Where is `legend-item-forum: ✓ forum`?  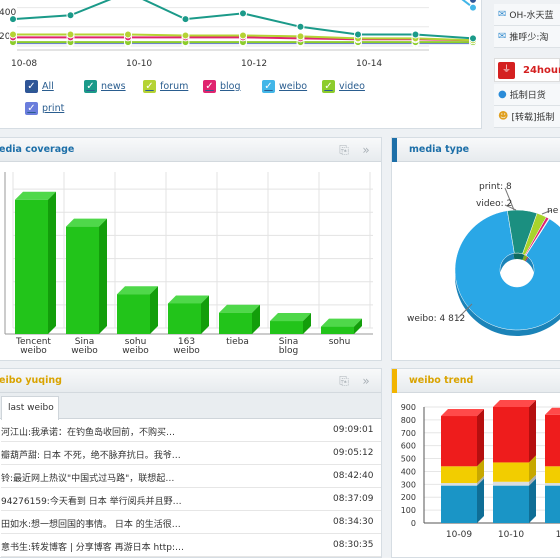
legend-item-forum: ✓ forum is located at coordinates (165, 86).